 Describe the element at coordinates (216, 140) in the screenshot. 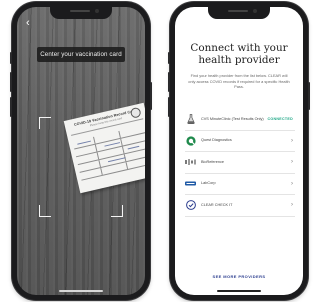

I see `provider-name: Quest Diagnostics` at that location.